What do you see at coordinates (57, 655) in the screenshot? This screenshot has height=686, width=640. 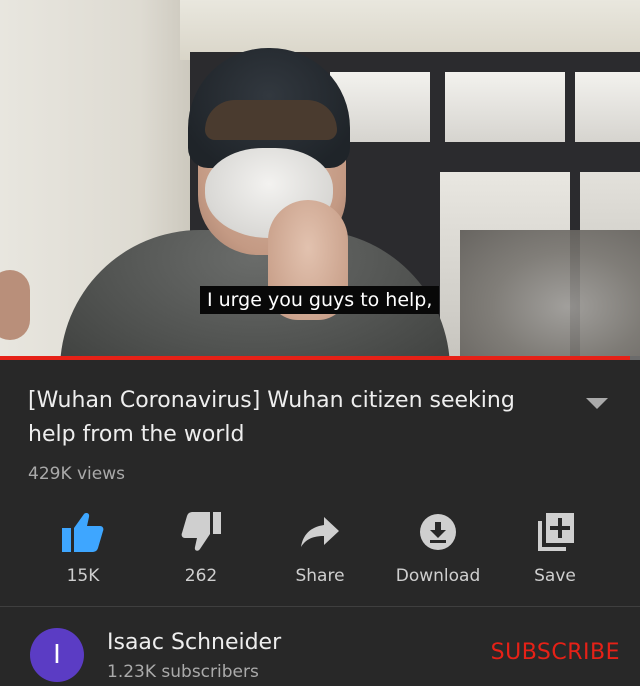 I see `channel-avatar: I` at bounding box center [57, 655].